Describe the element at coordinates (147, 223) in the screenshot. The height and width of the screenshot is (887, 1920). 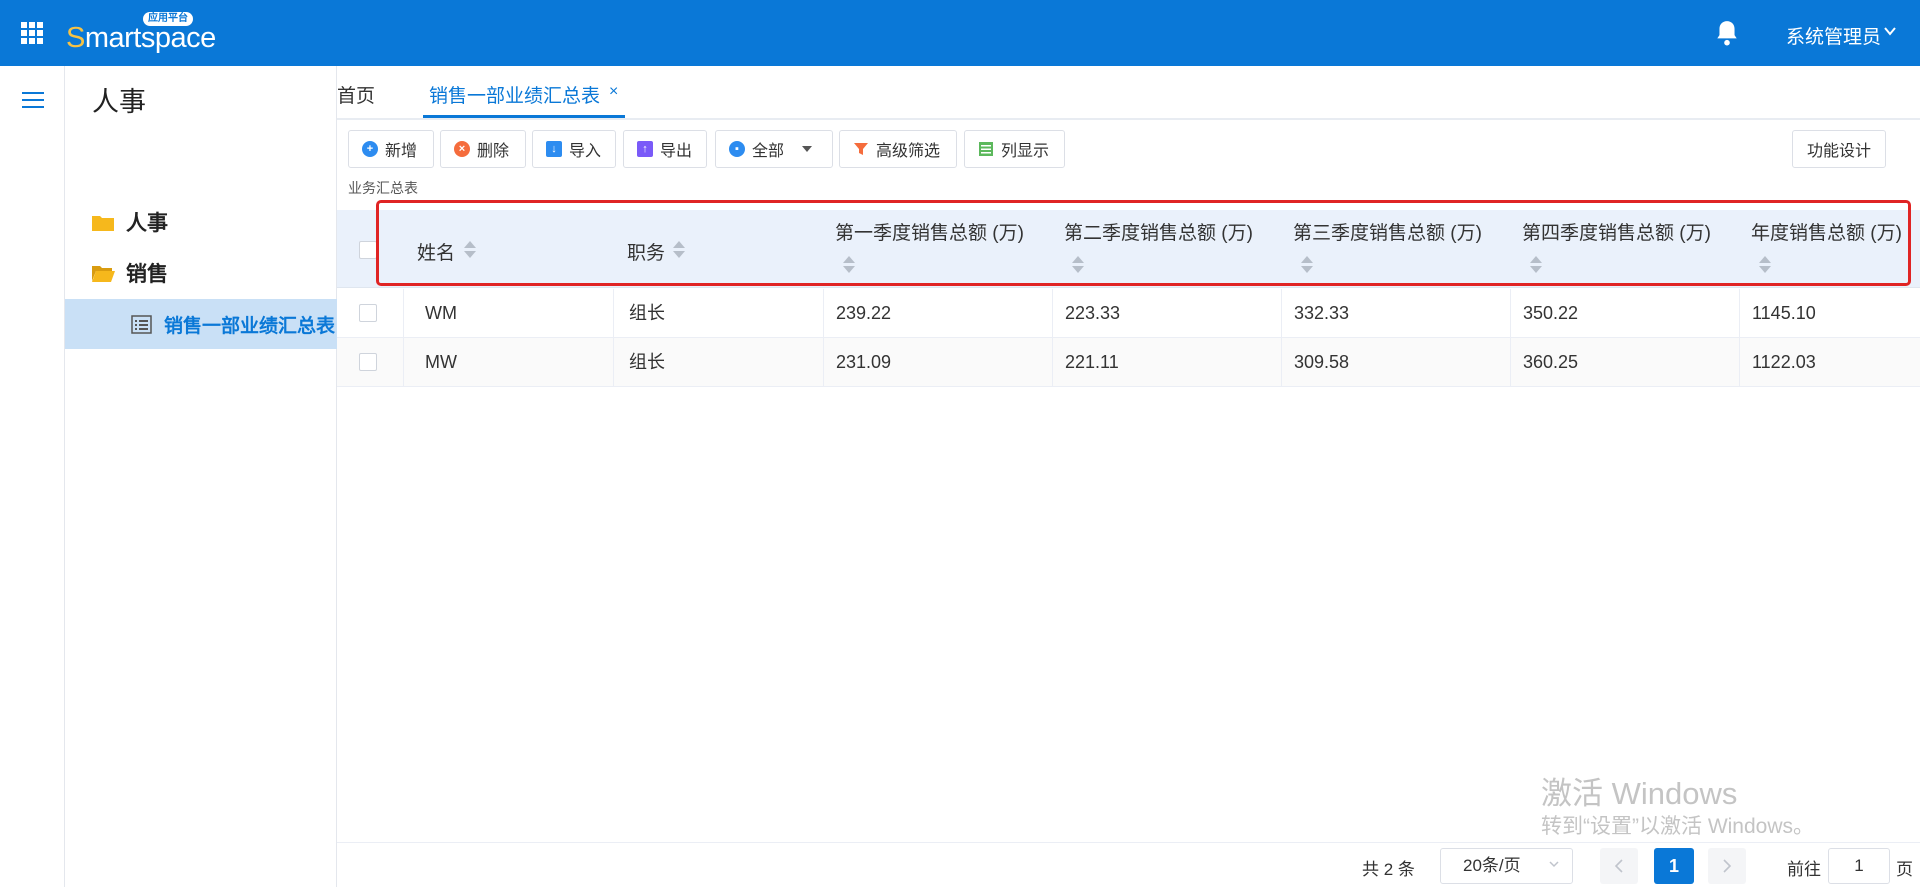
I see `tree-item-label: 人事` at that location.